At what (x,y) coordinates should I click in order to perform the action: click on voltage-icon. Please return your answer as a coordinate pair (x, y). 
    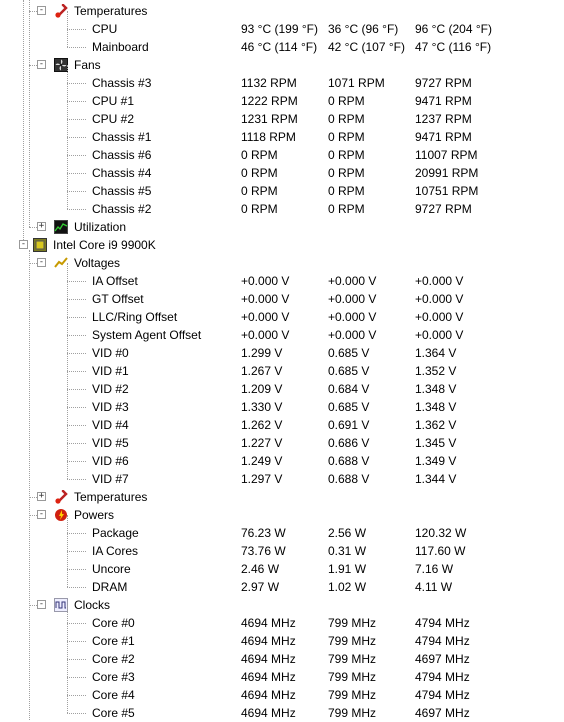
    Looking at the image, I should click on (61, 263).